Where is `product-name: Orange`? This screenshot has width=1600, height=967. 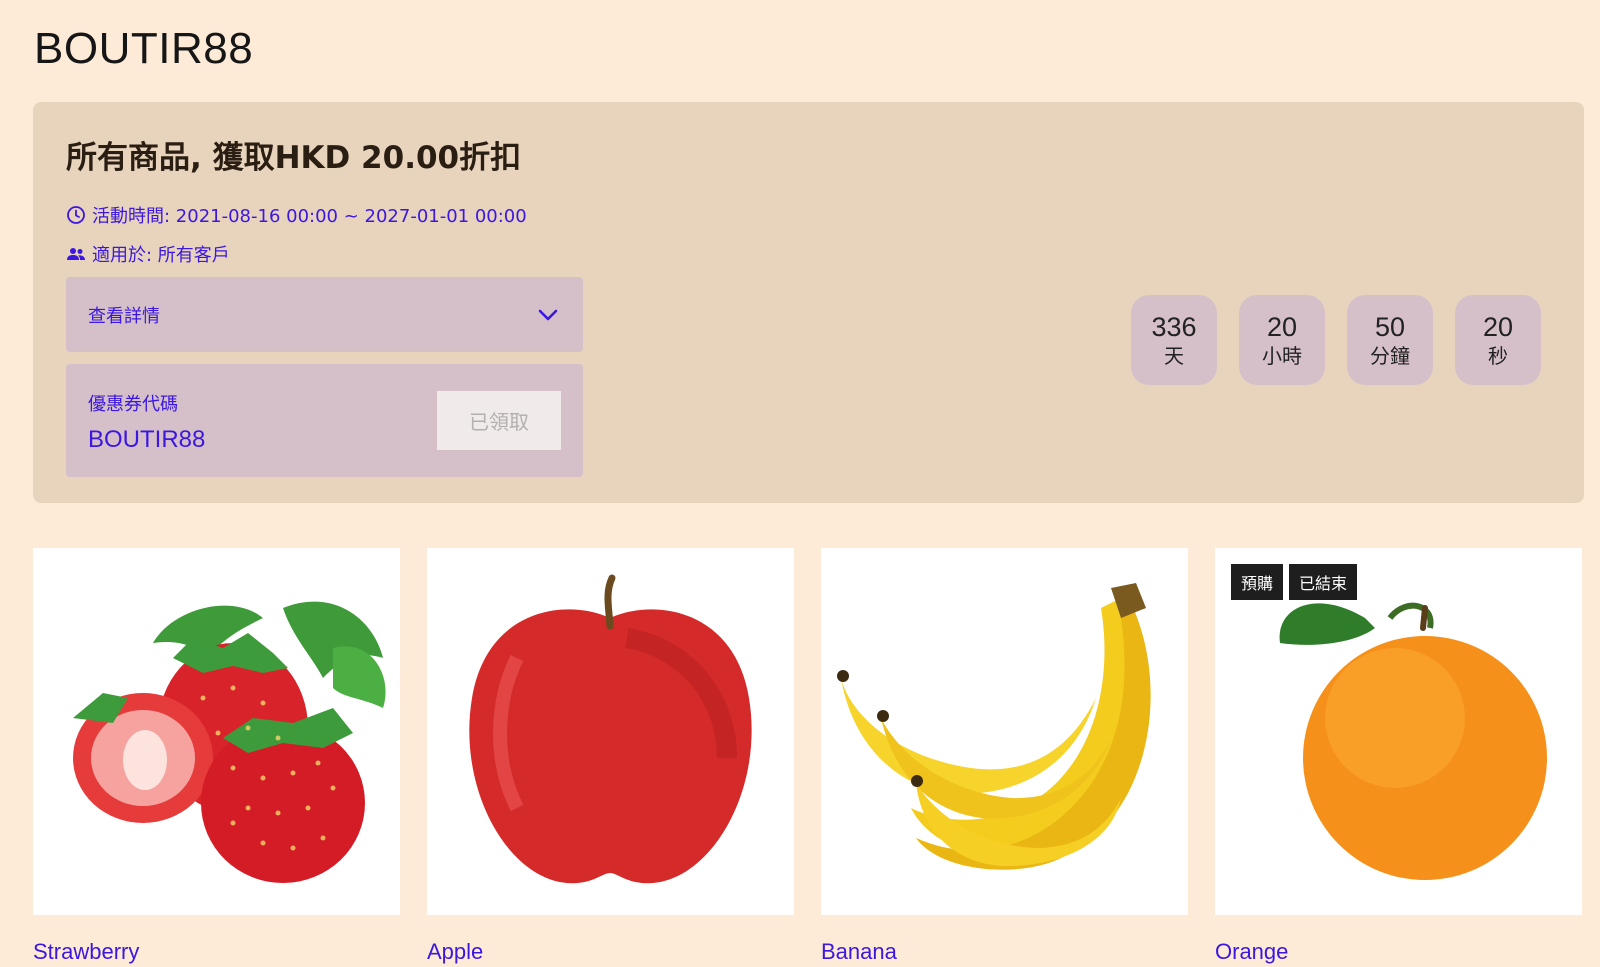
product-name: Orange is located at coordinates (1398, 952).